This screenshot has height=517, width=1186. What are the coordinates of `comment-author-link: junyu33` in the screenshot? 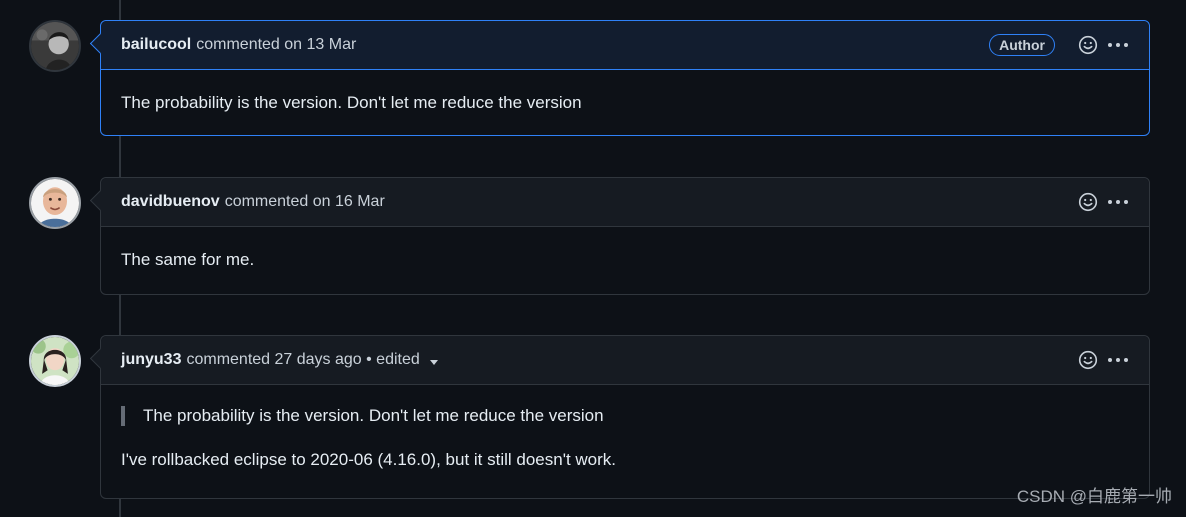 It's located at (151, 360).